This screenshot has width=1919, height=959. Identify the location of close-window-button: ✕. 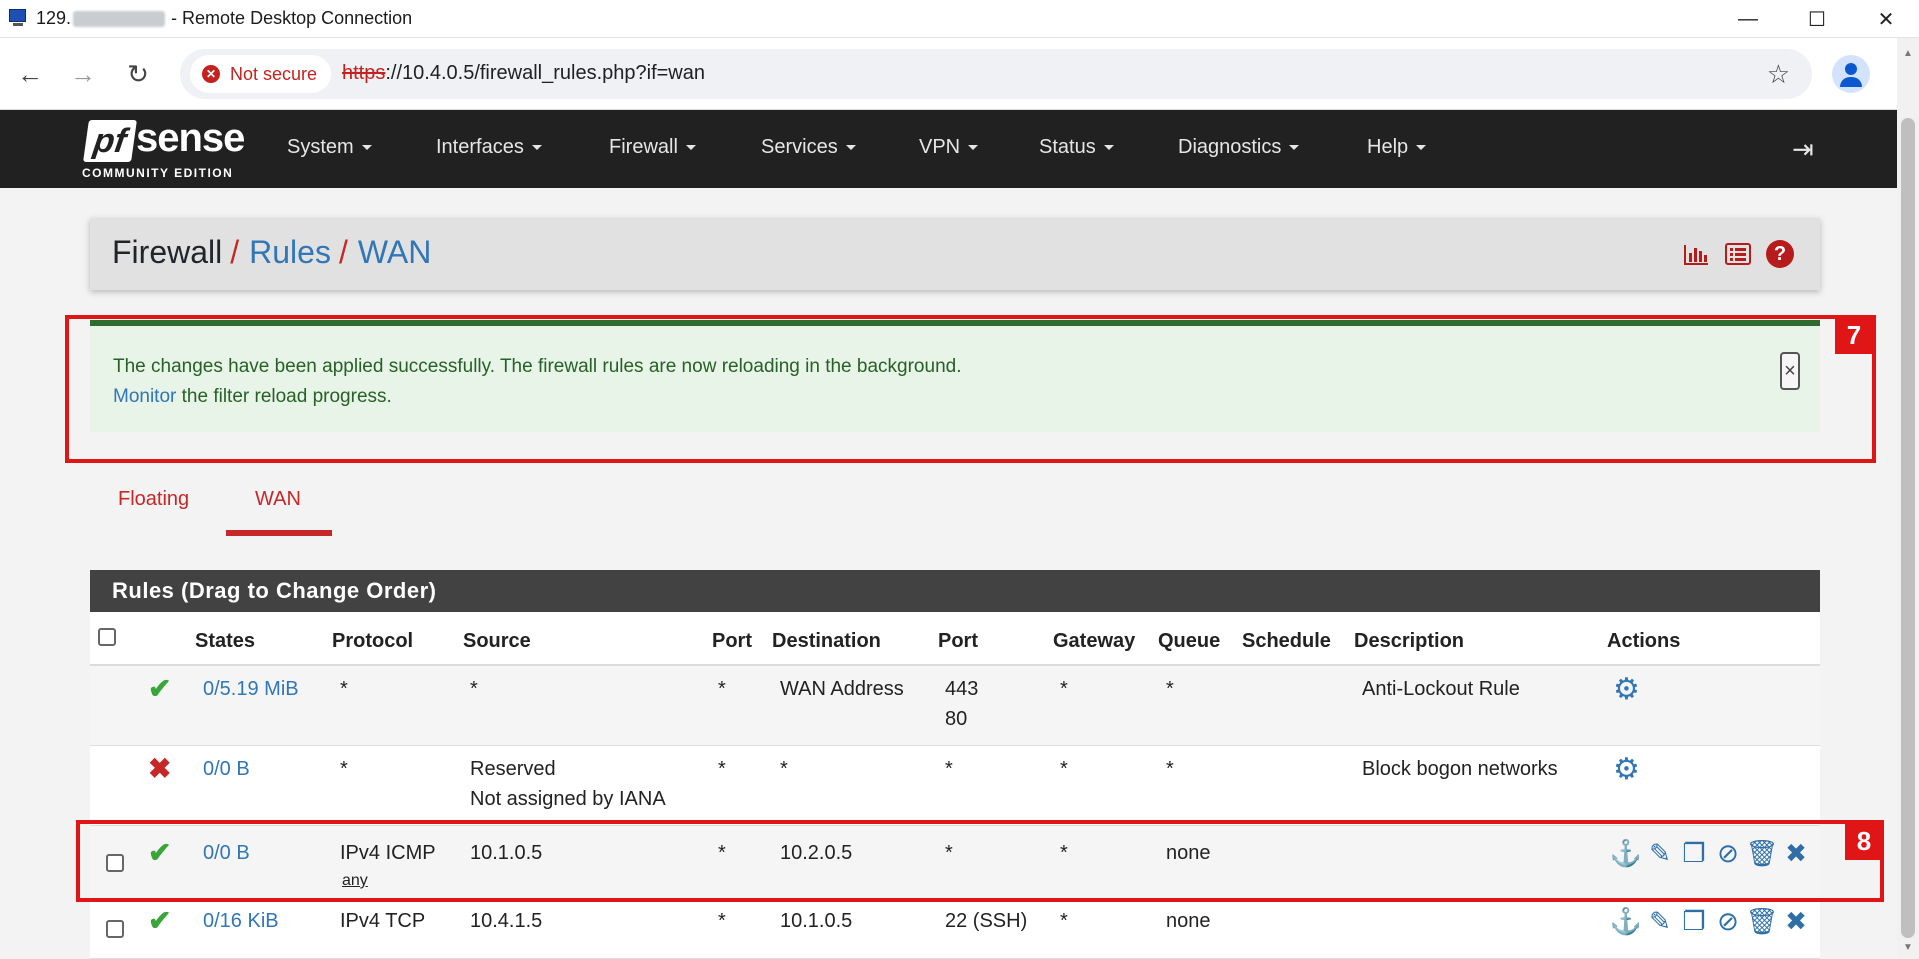
(1885, 19).